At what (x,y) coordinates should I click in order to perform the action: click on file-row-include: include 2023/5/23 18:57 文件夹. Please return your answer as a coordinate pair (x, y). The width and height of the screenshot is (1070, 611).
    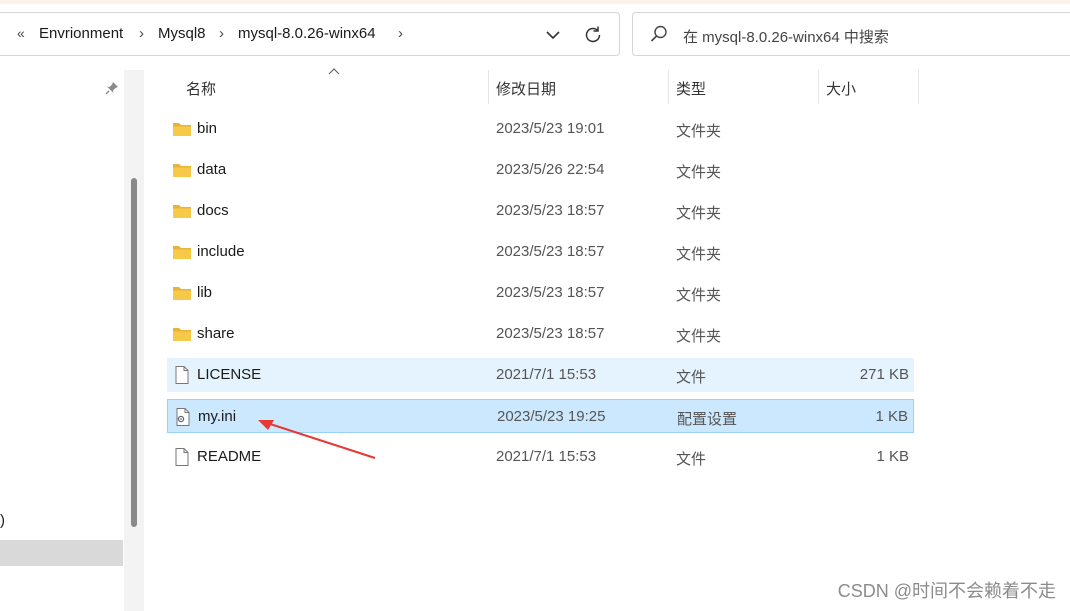
    Looking at the image, I should click on (540, 252).